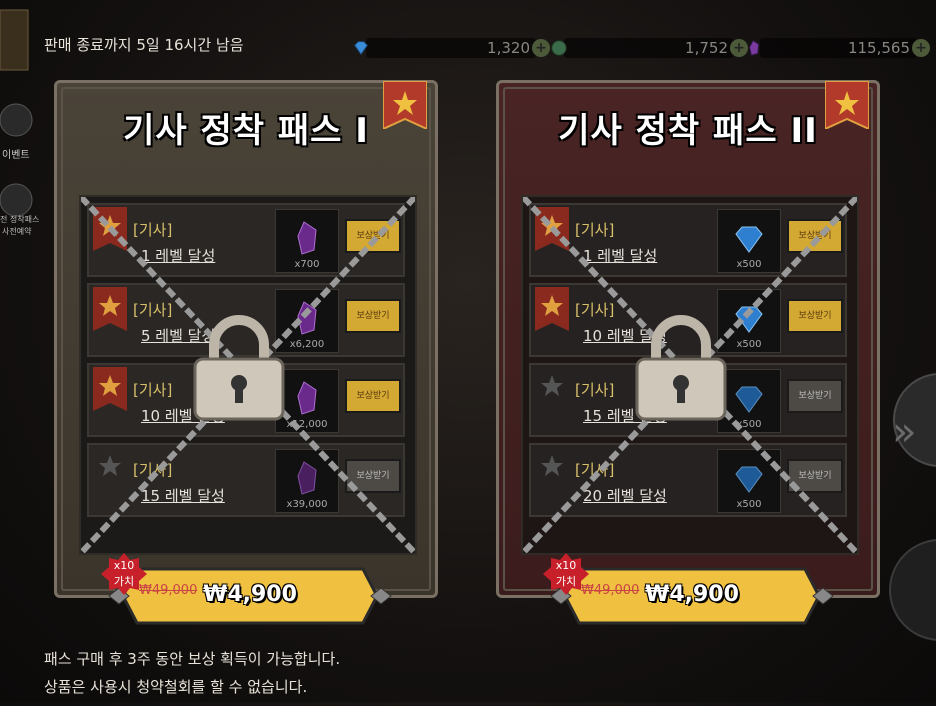 This screenshot has height=706, width=936. I want to click on reward-row: [기사] 1 레벨 달성 x700 보상받기, so click(246, 240).